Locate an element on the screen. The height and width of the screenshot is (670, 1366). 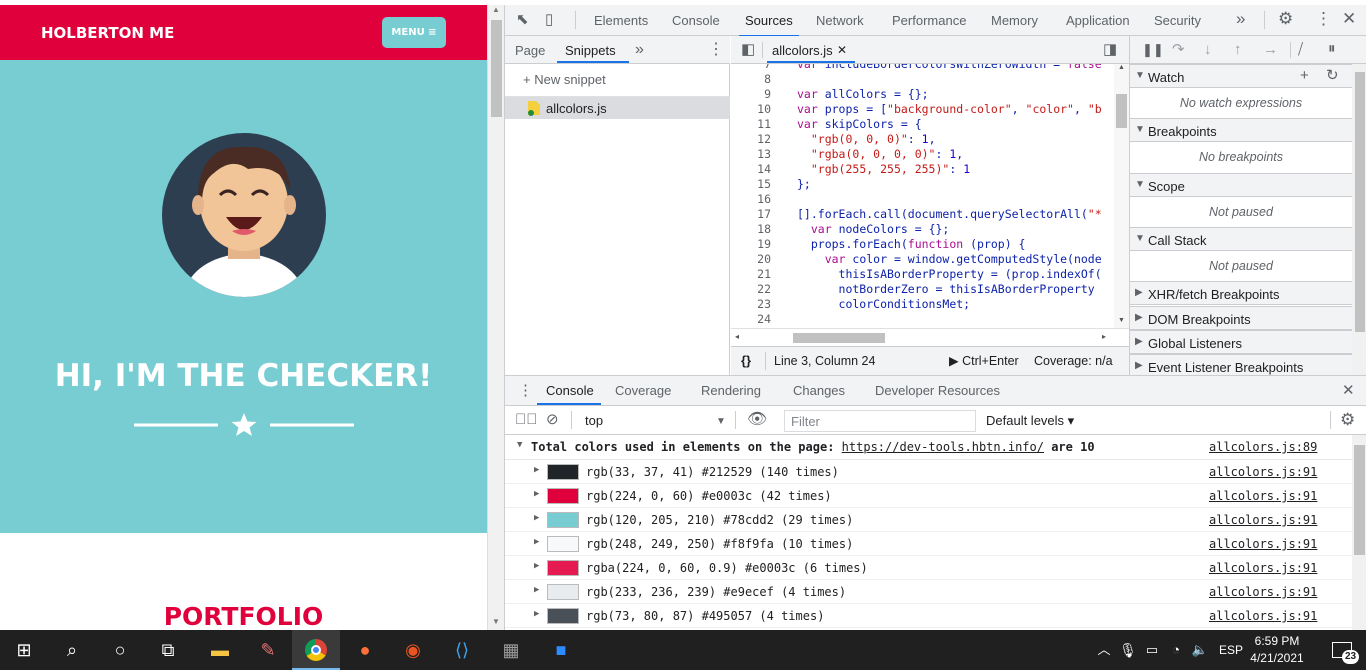
page-scrollbar: ▲ ▼ is located at coordinates (495, 317).